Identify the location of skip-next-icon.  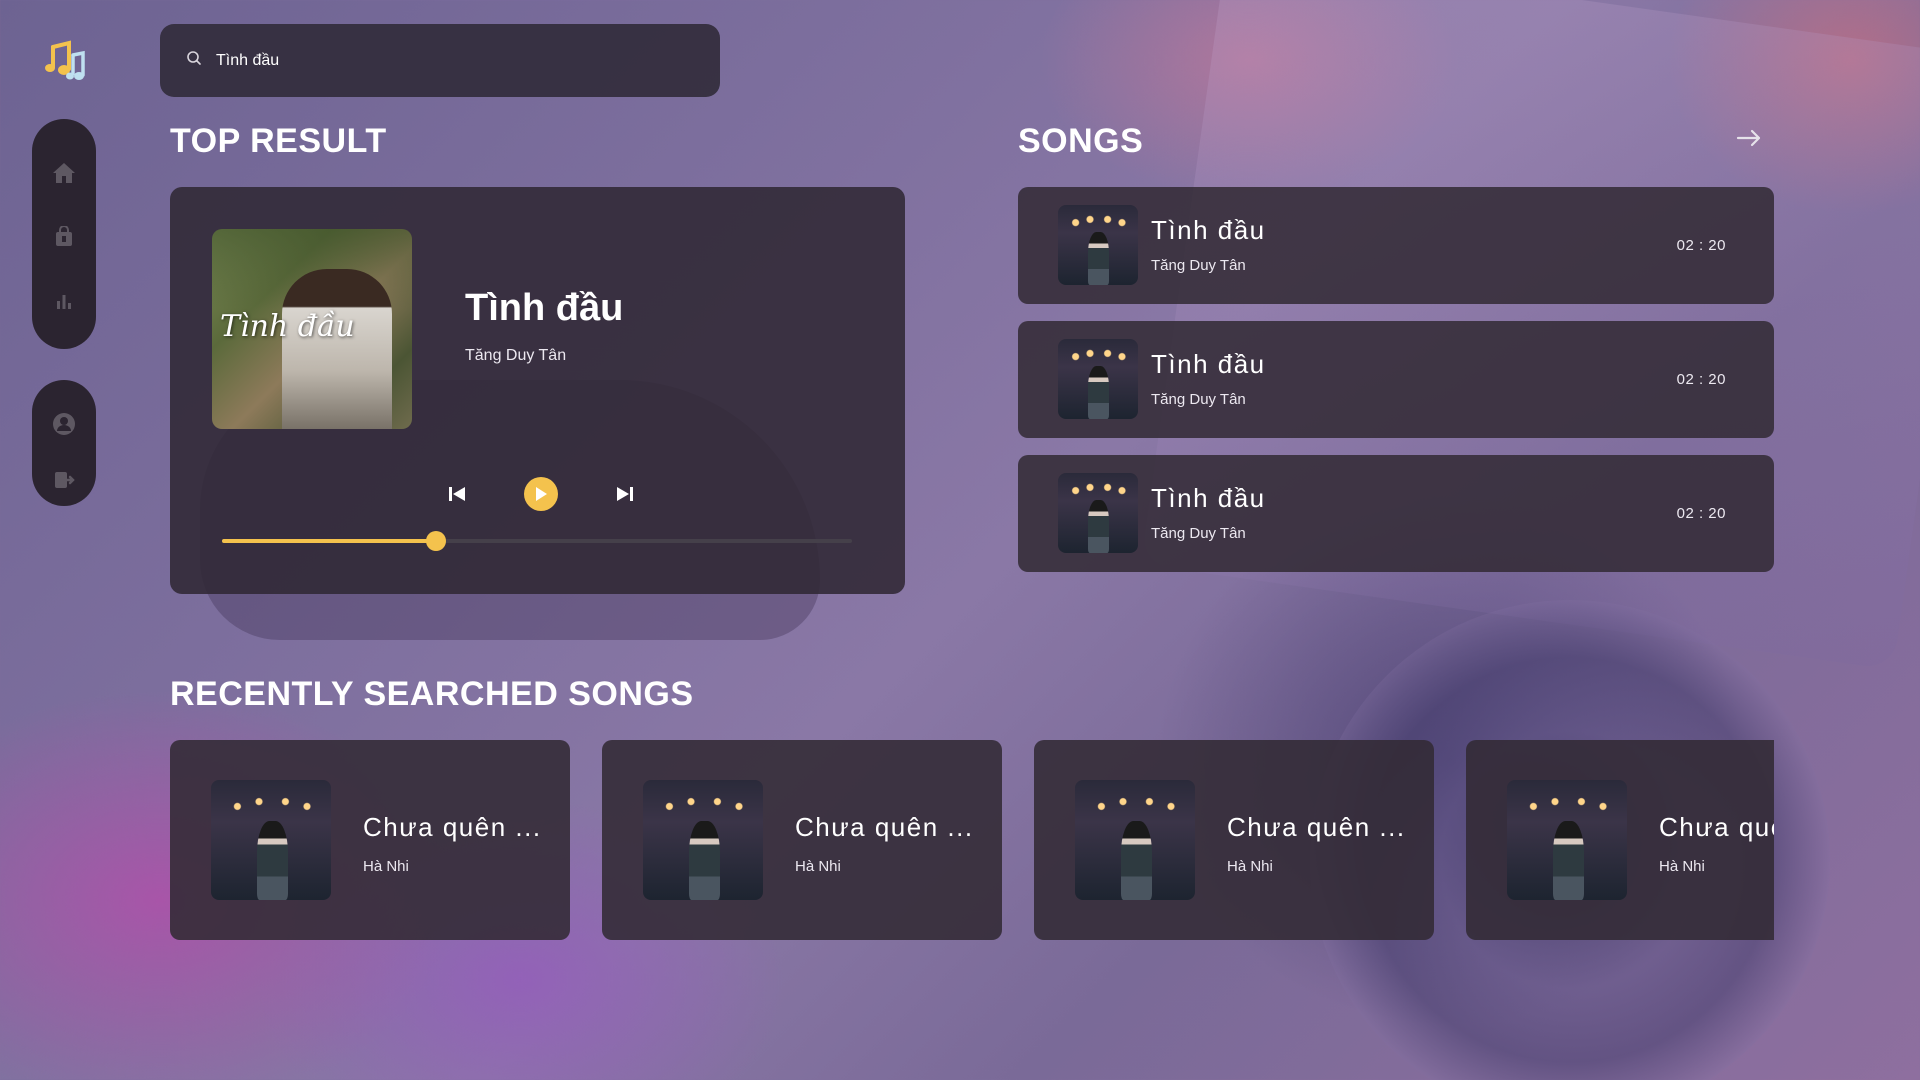
(625, 494).